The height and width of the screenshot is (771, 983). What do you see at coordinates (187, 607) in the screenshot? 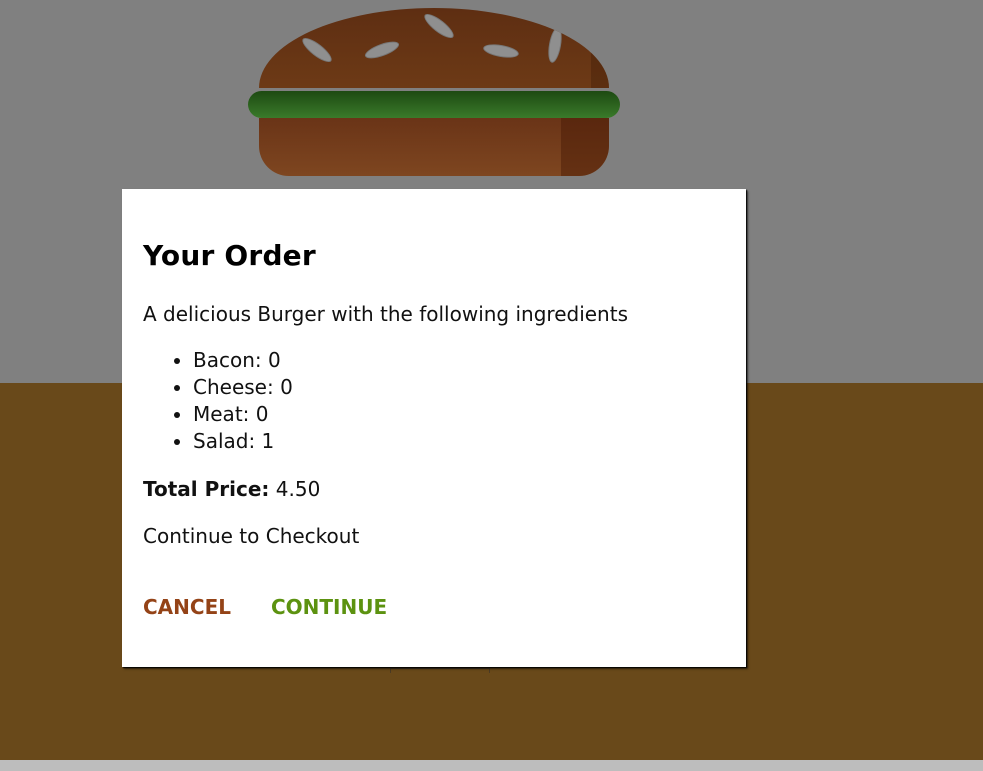
I see `cancel-button: CANCEL` at bounding box center [187, 607].